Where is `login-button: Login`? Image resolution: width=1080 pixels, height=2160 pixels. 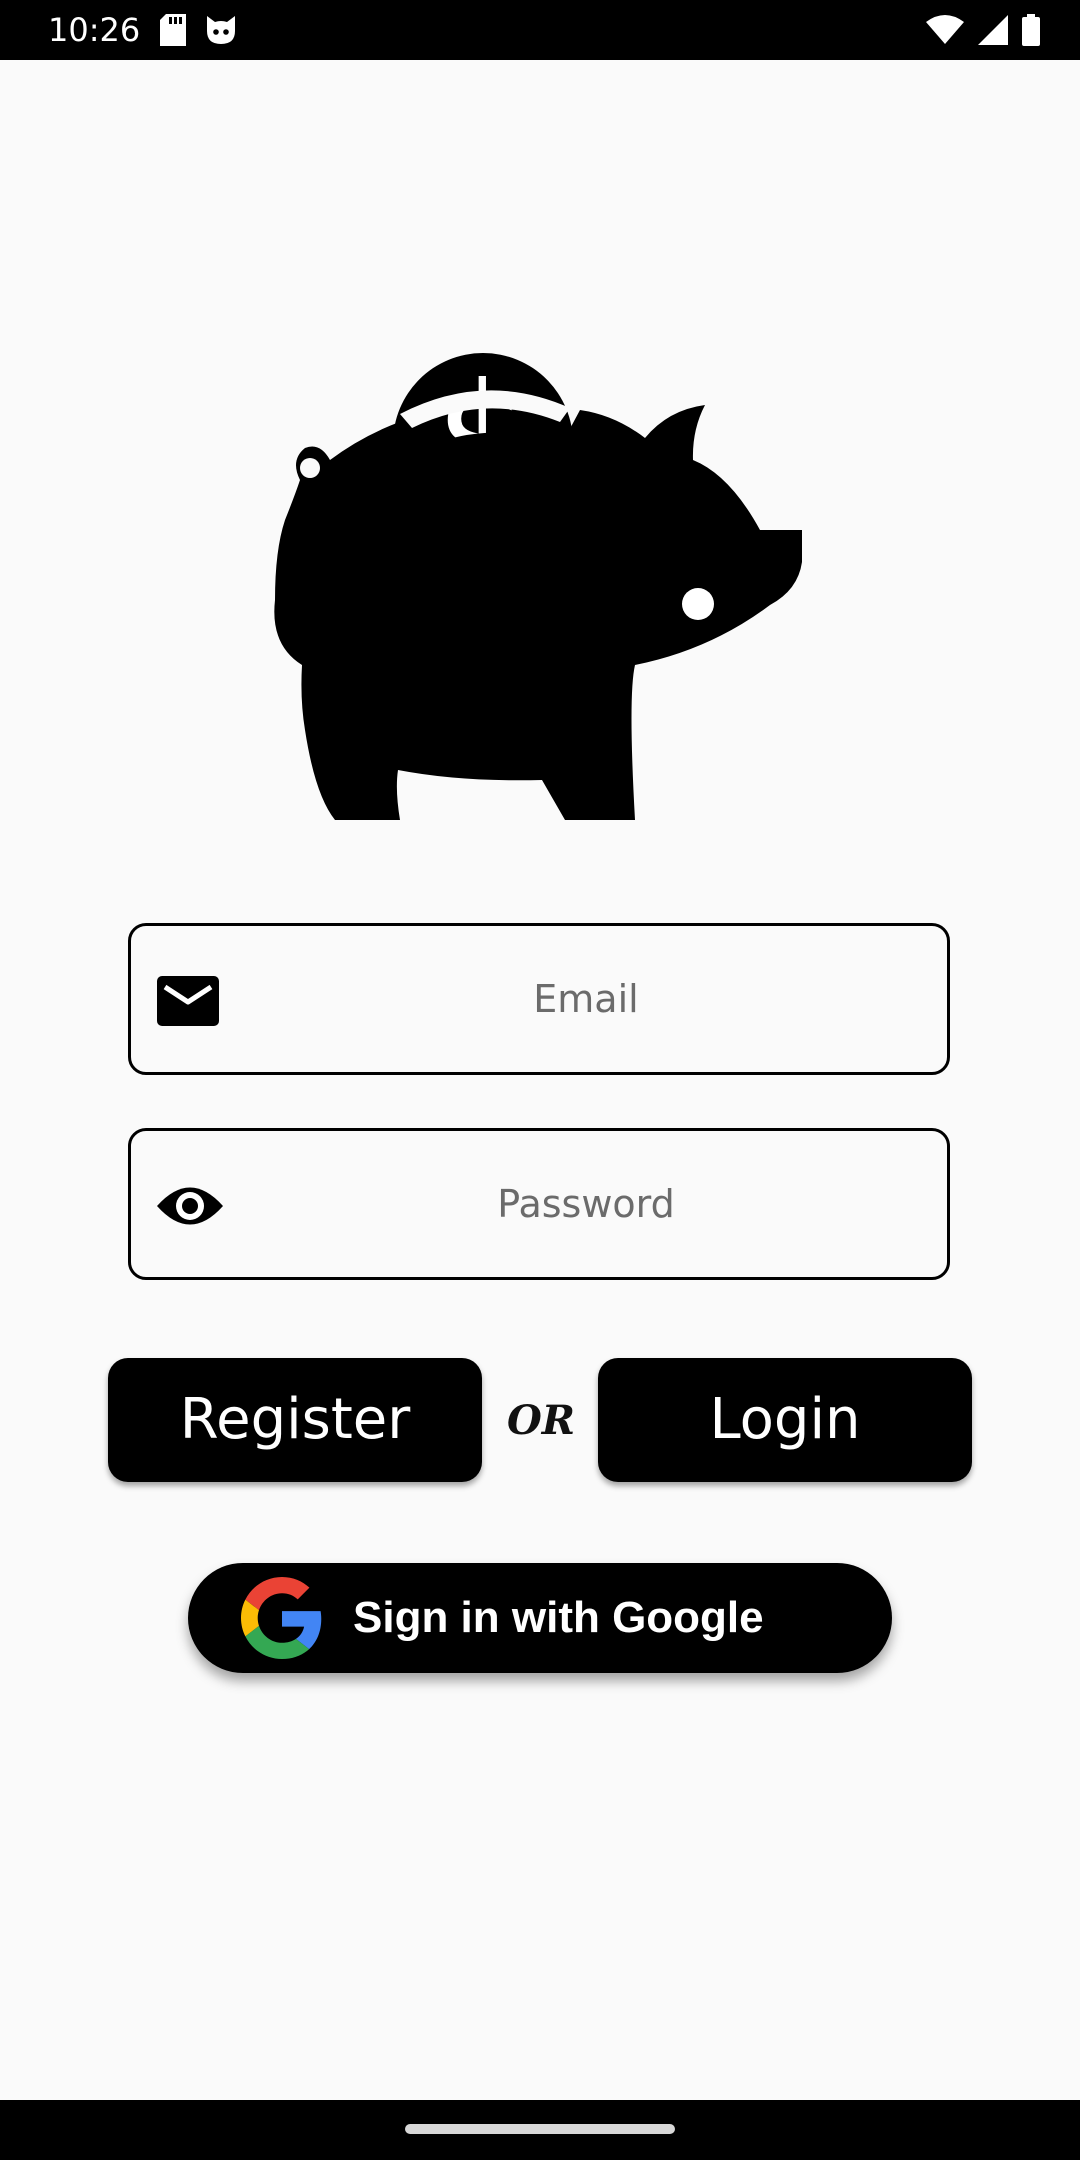 login-button: Login is located at coordinates (785, 1420).